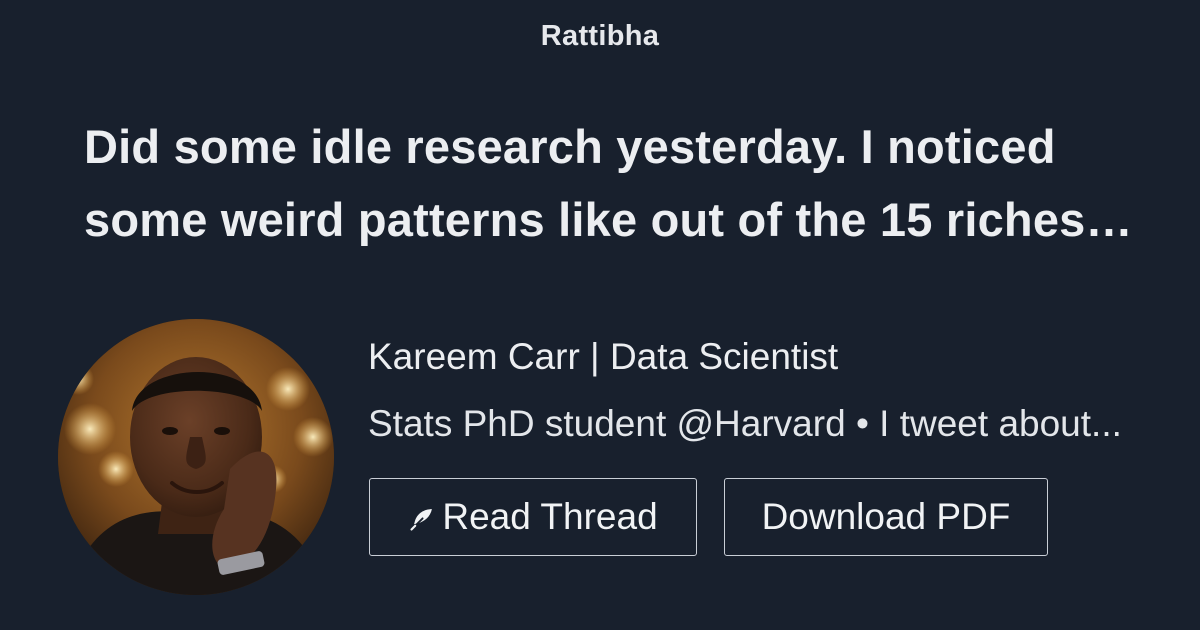  Describe the element at coordinates (600, 36) in the screenshot. I see `brand-title: Rattibha` at that location.